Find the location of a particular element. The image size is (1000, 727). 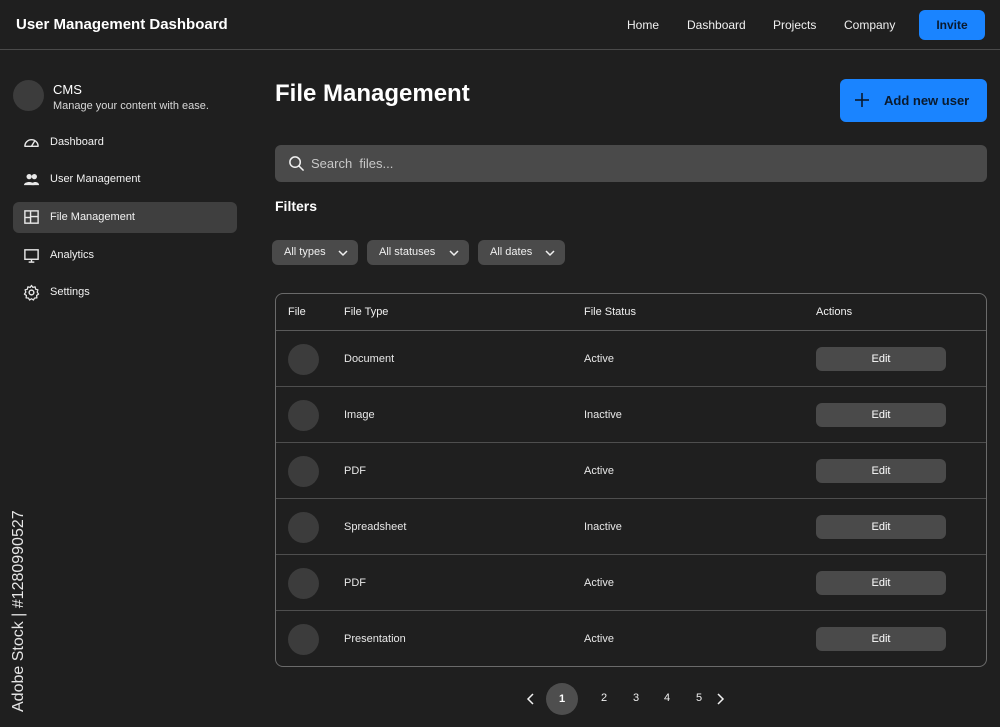

table-row: Image Inactive Edit is located at coordinates (631, 415).